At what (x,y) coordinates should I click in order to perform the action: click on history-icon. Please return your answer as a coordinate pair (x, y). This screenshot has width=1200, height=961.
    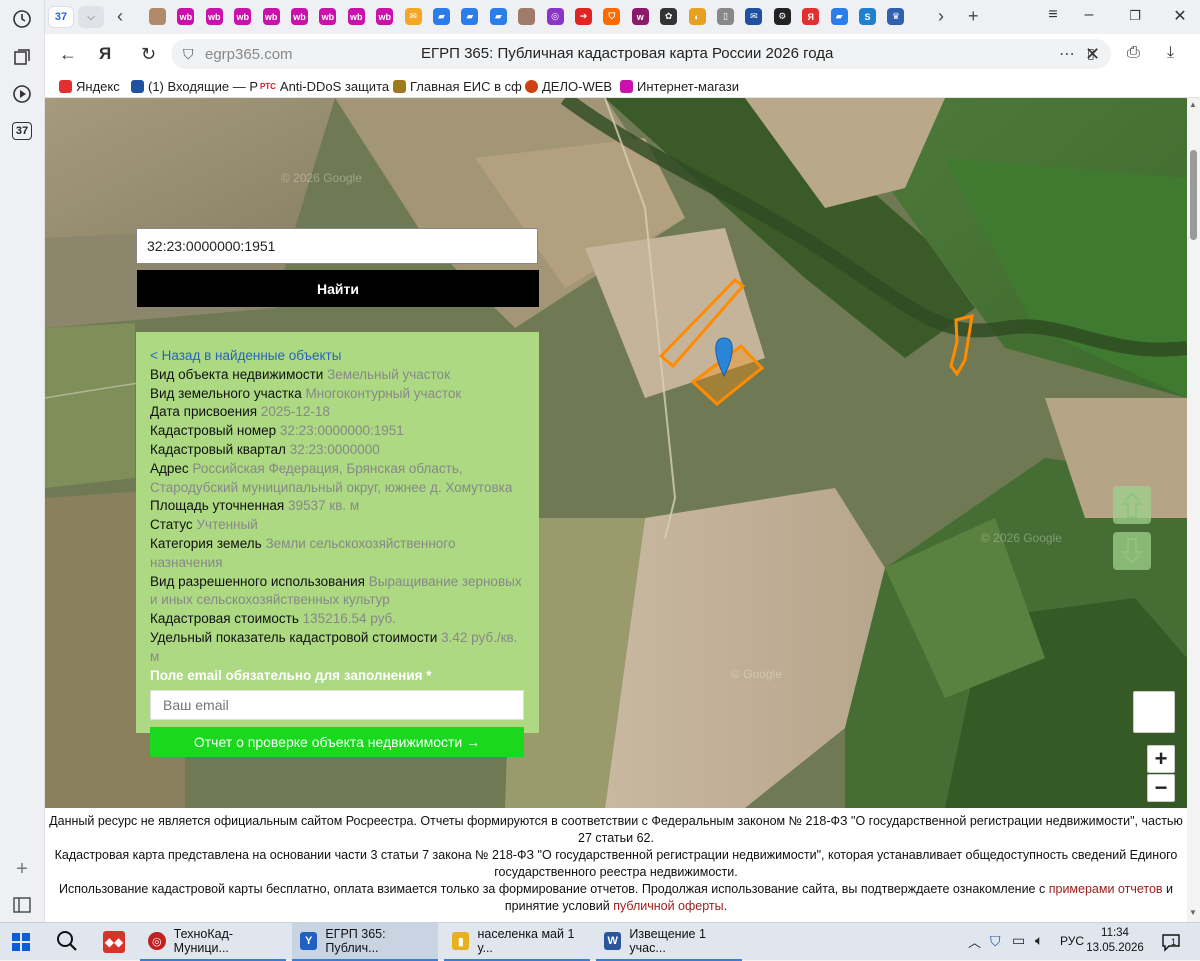
    Looking at the image, I should click on (22, 19).